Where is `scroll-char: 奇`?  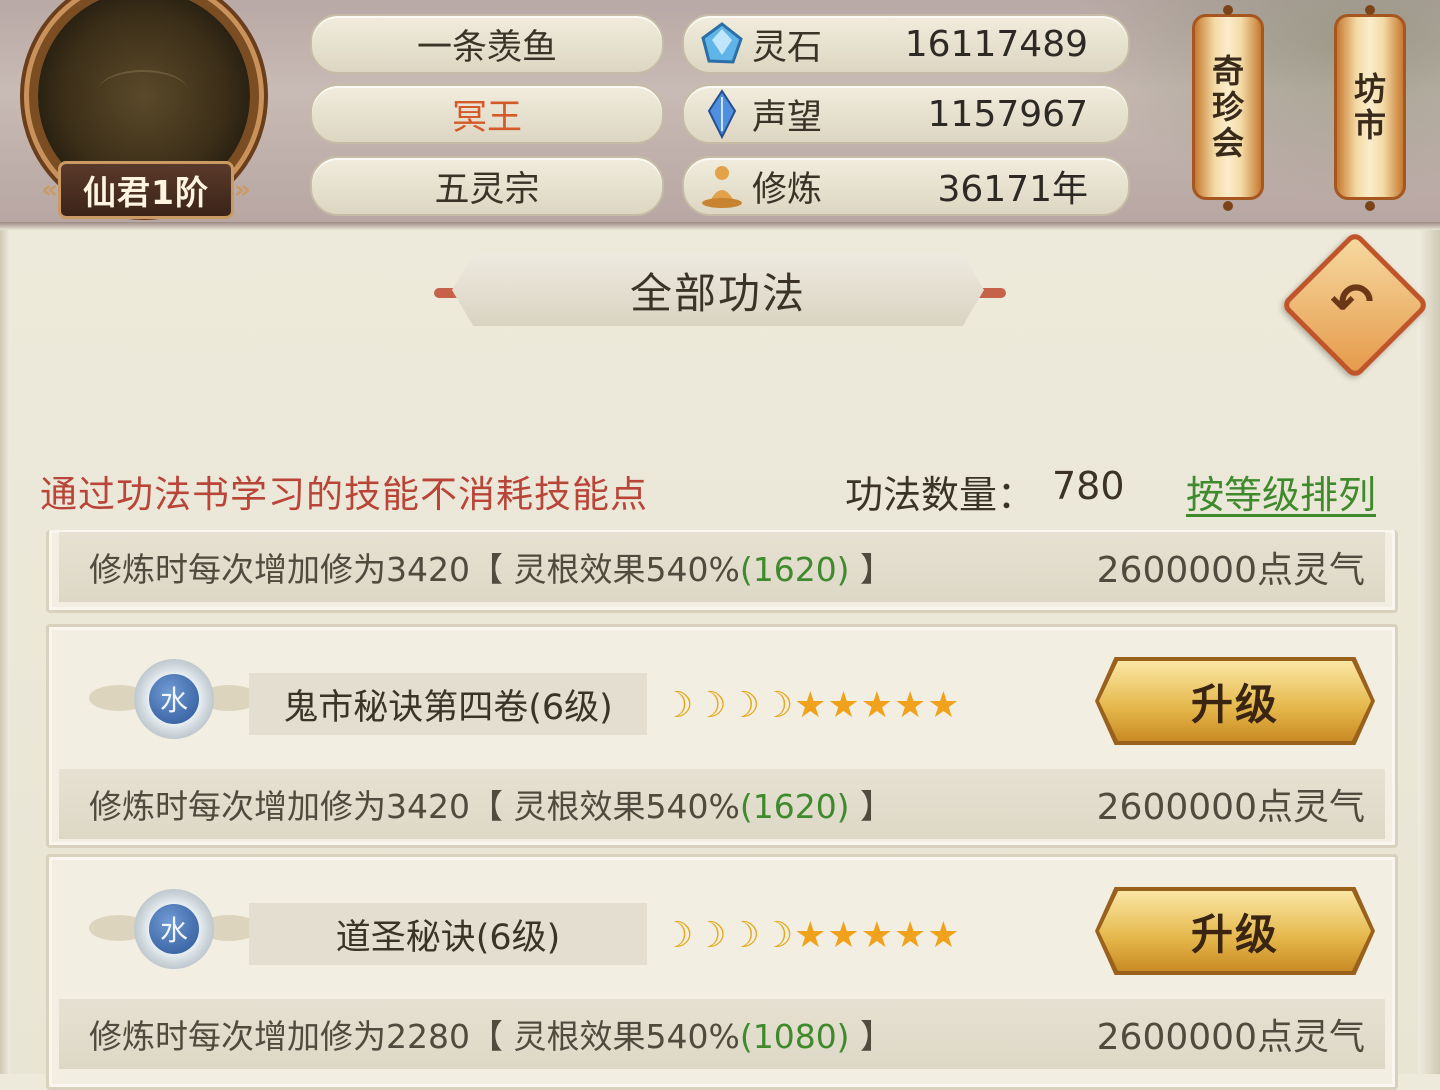
scroll-char: 奇 is located at coordinates (1227, 71).